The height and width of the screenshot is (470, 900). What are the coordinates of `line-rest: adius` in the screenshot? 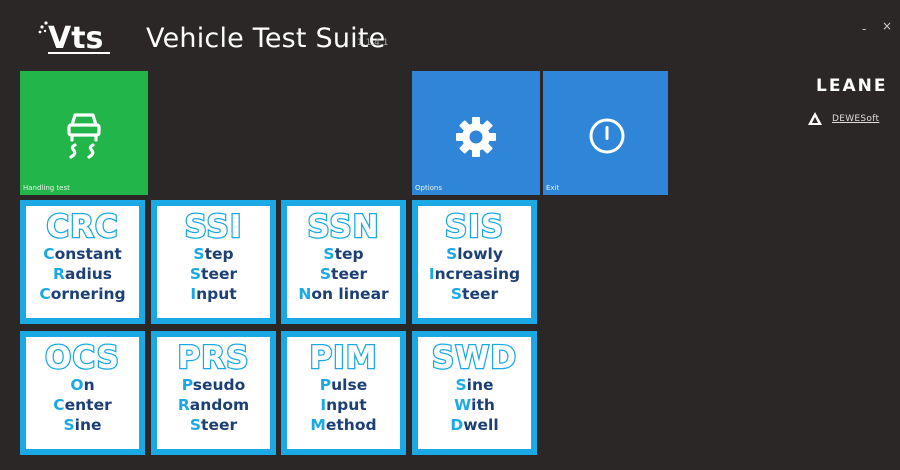 It's located at (88, 274).